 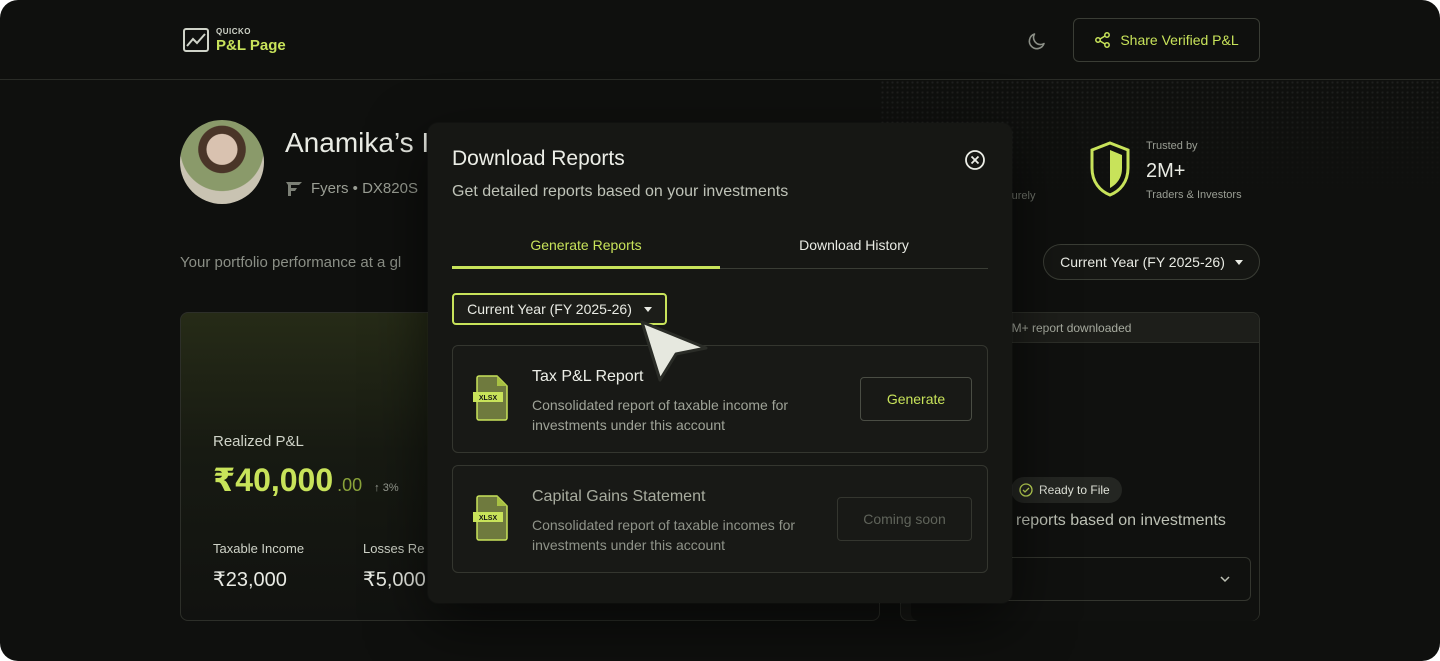 What do you see at coordinates (233, 31) in the screenshot?
I see `logo-small-text: QUICKO` at bounding box center [233, 31].